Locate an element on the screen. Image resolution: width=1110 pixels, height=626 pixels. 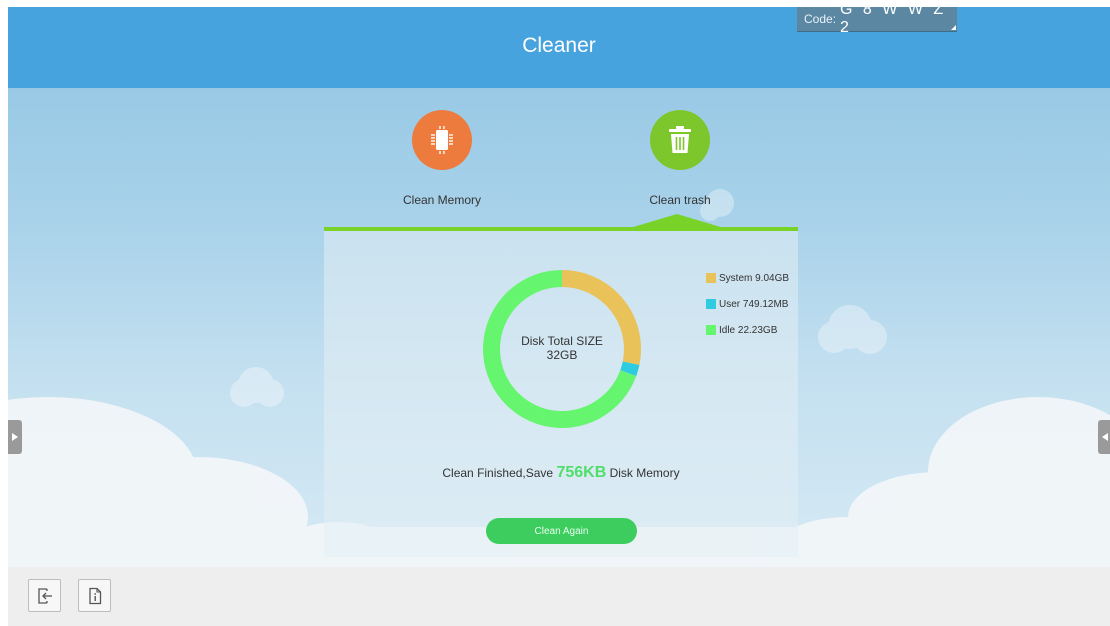
left-panel-toggle is located at coordinates (15, 437).